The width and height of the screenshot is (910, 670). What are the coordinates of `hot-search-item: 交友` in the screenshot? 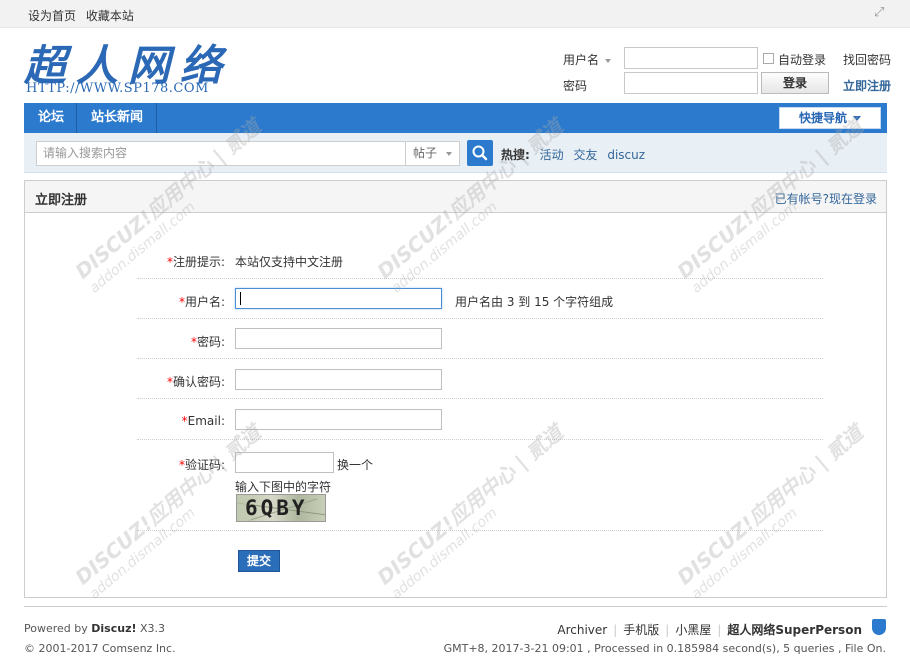 It's located at (585, 155).